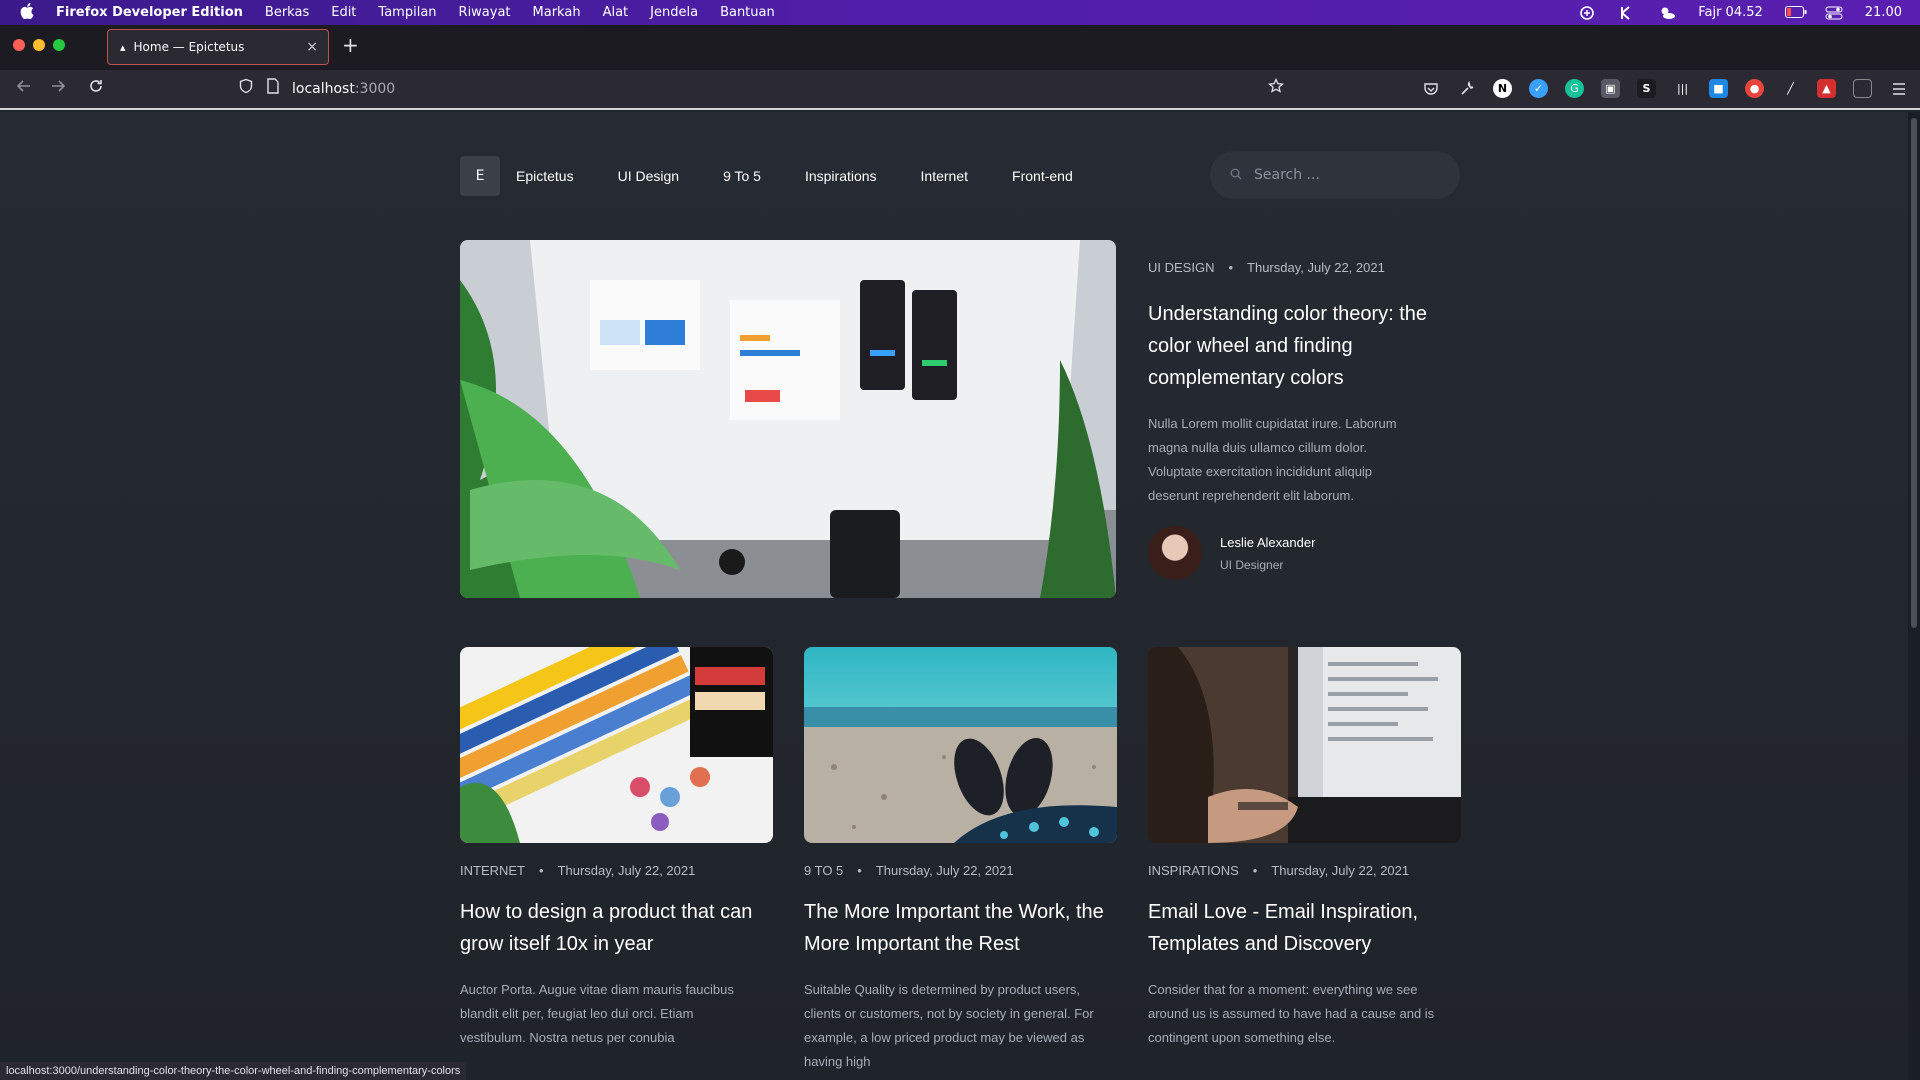 This screenshot has height=1080, width=1920. What do you see at coordinates (1574, 88) in the screenshot?
I see `grammarly-icon: G` at bounding box center [1574, 88].